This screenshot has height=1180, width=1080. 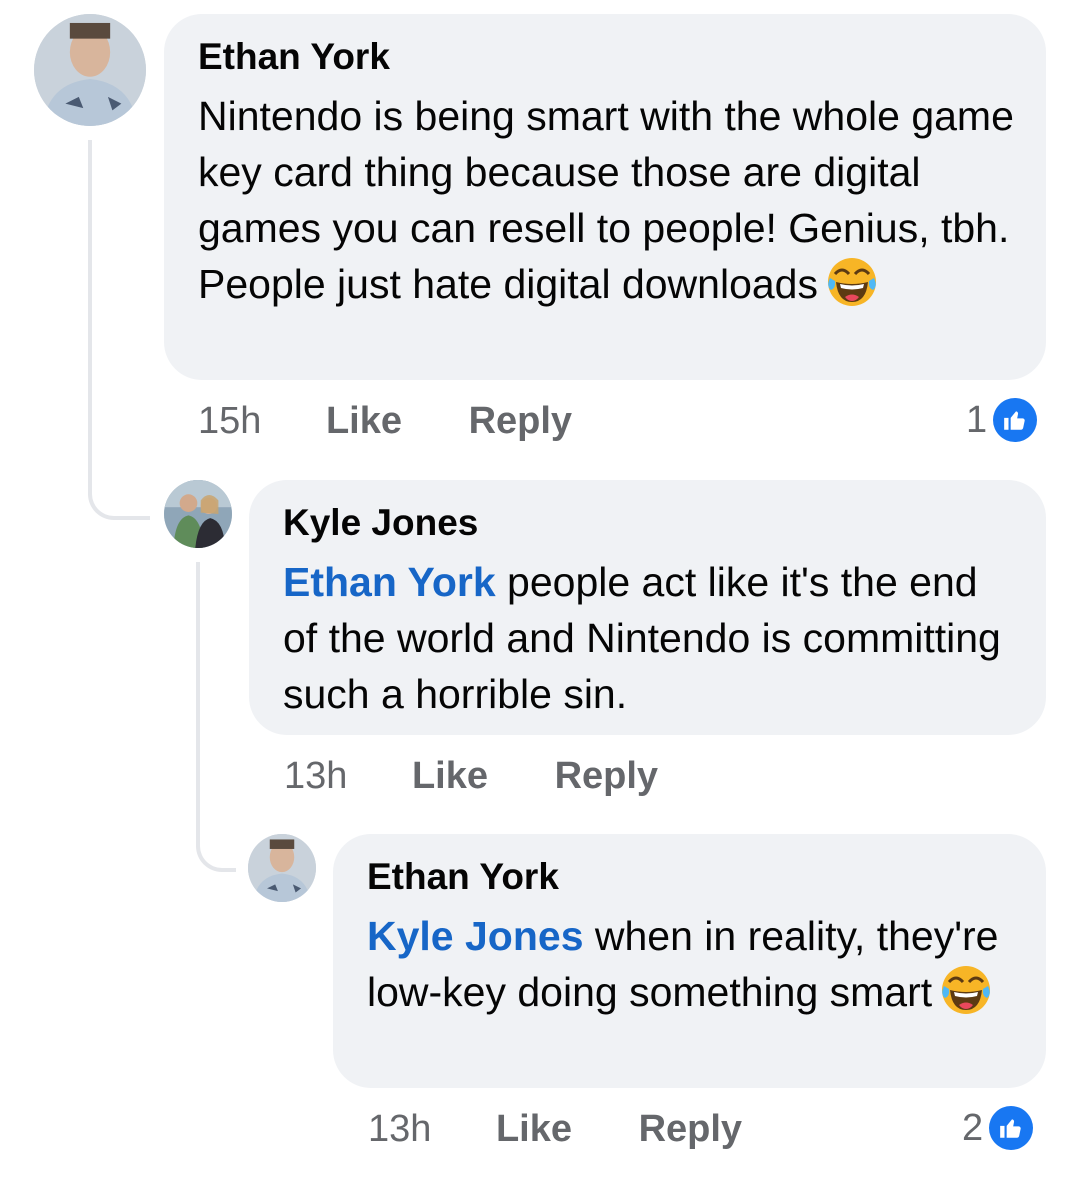 I want to click on reaction-summary: 2, so click(x=998, y=1128).